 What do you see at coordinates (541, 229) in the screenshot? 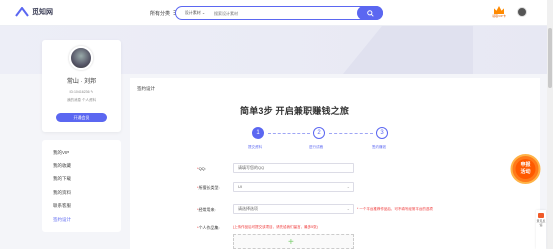
I see `feedback-tool: 意见反馈` at bounding box center [541, 229].